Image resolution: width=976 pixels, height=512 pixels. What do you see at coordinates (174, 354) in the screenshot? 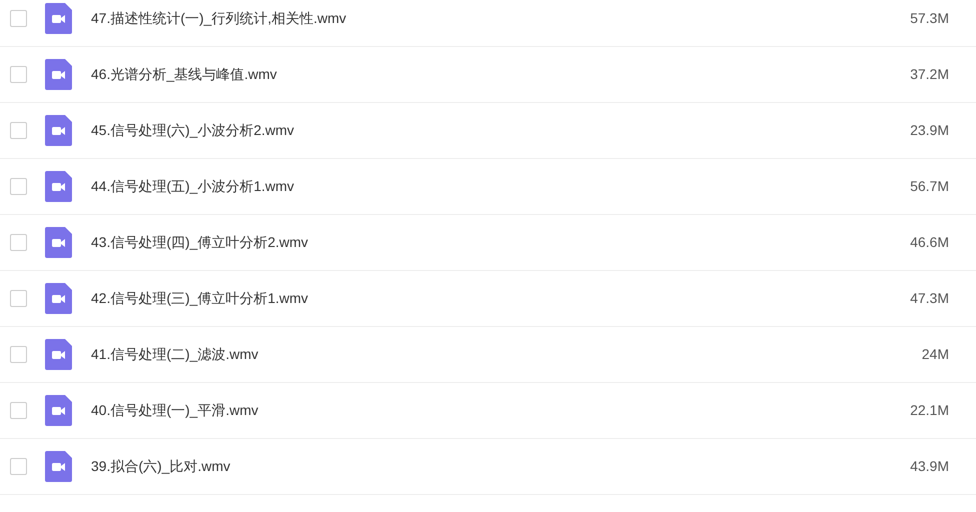
I see `file-name: 41.信号处理(二)_滤波.wmv` at bounding box center [174, 354].